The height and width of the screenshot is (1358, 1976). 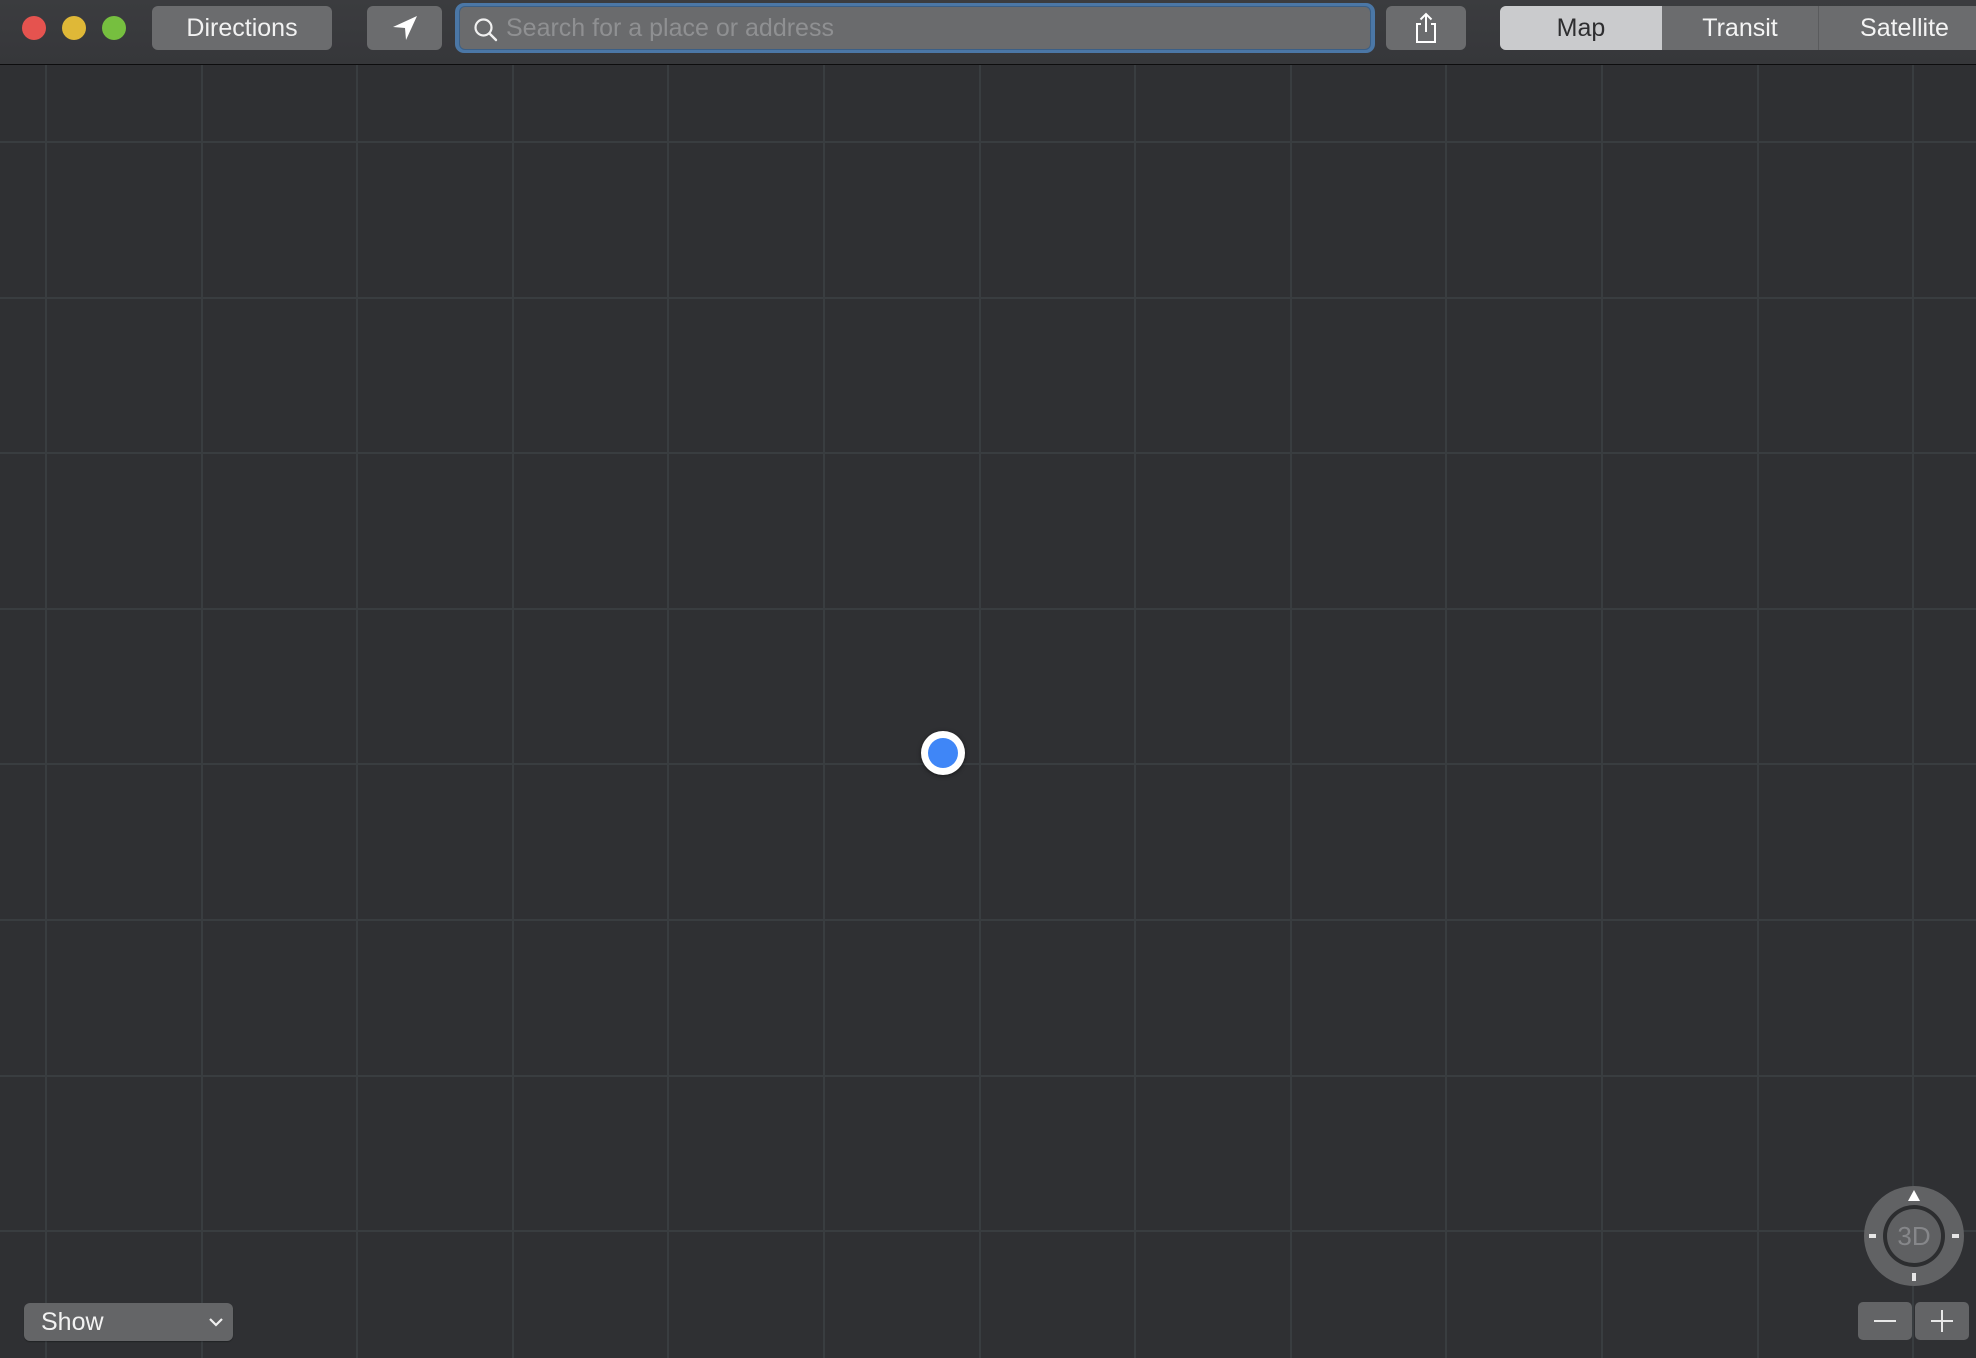 What do you see at coordinates (934, 28) in the screenshot?
I see `search-input` at bounding box center [934, 28].